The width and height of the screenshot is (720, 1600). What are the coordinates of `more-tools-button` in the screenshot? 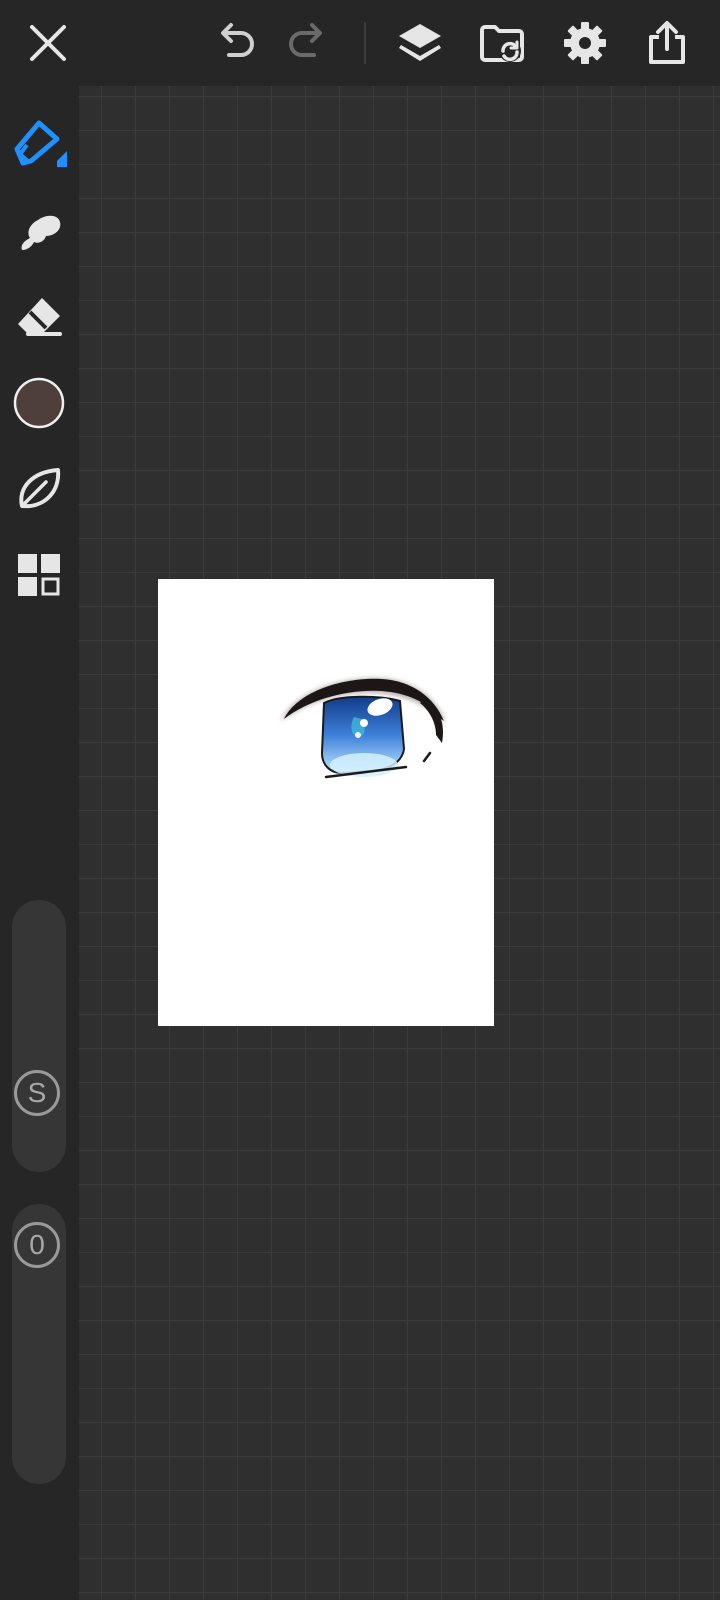 It's located at (39, 575).